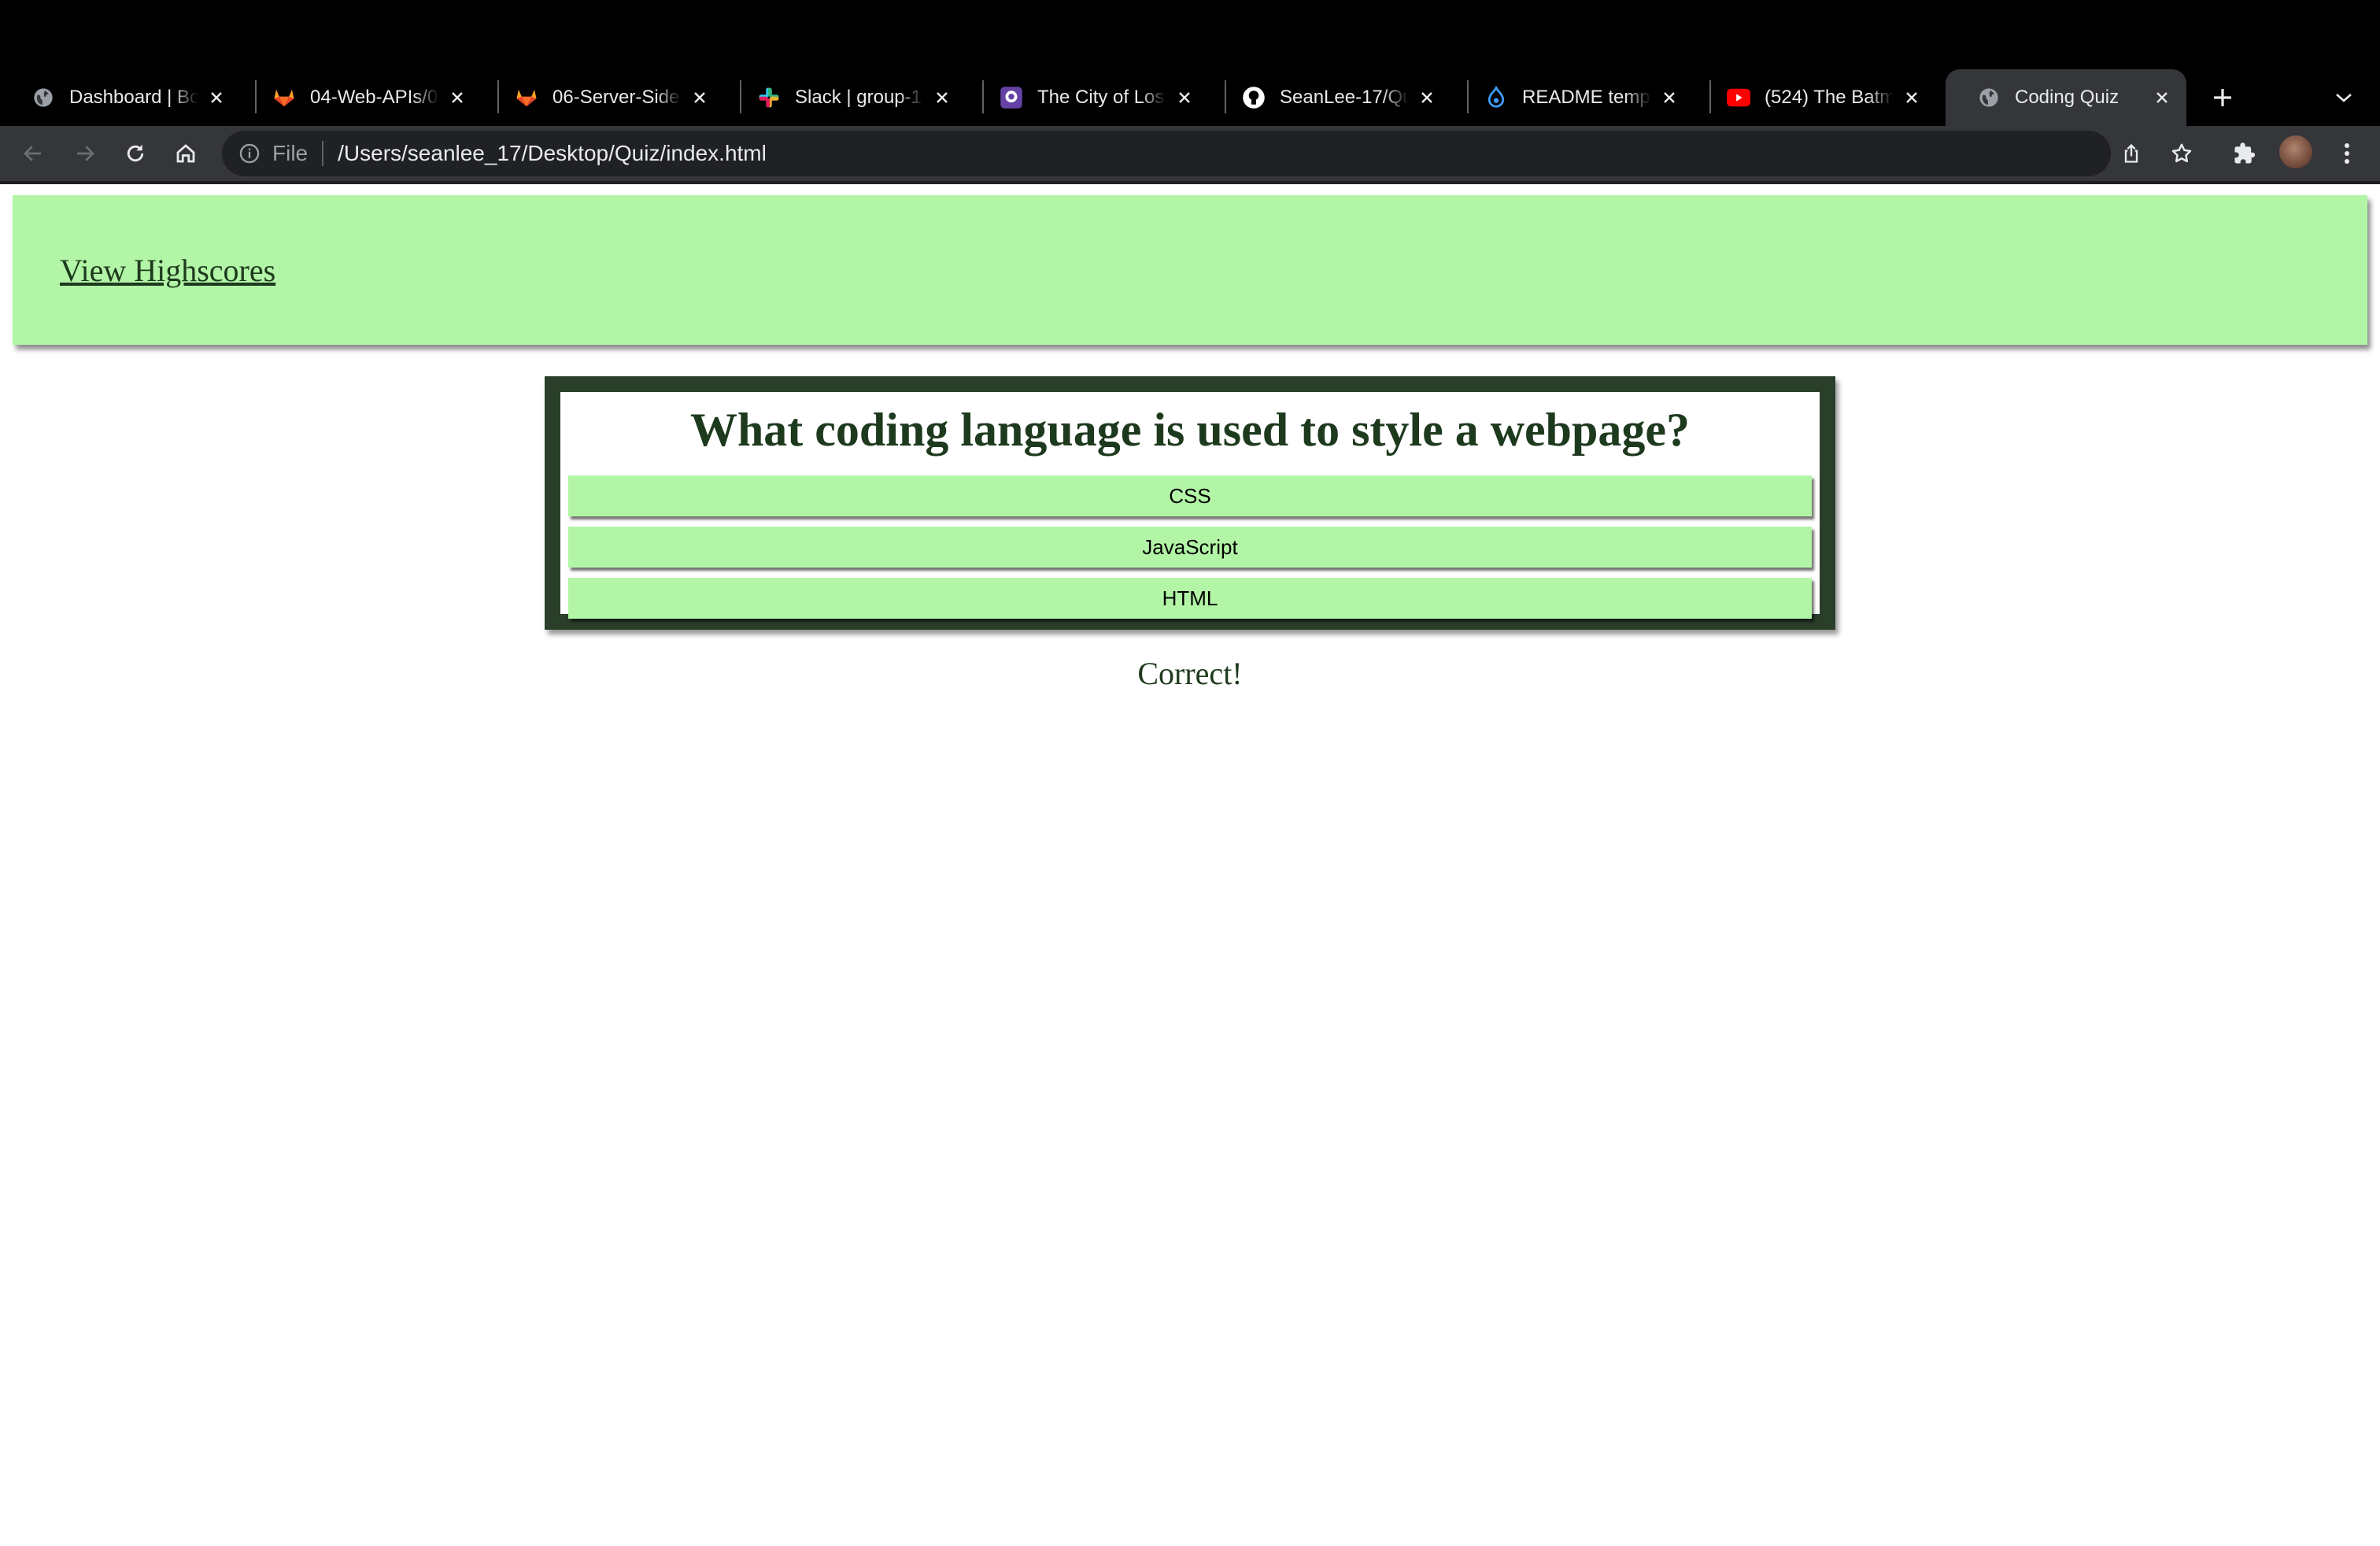 The width and height of the screenshot is (2380, 1546). What do you see at coordinates (323, 153) in the screenshot?
I see `address-divider` at bounding box center [323, 153].